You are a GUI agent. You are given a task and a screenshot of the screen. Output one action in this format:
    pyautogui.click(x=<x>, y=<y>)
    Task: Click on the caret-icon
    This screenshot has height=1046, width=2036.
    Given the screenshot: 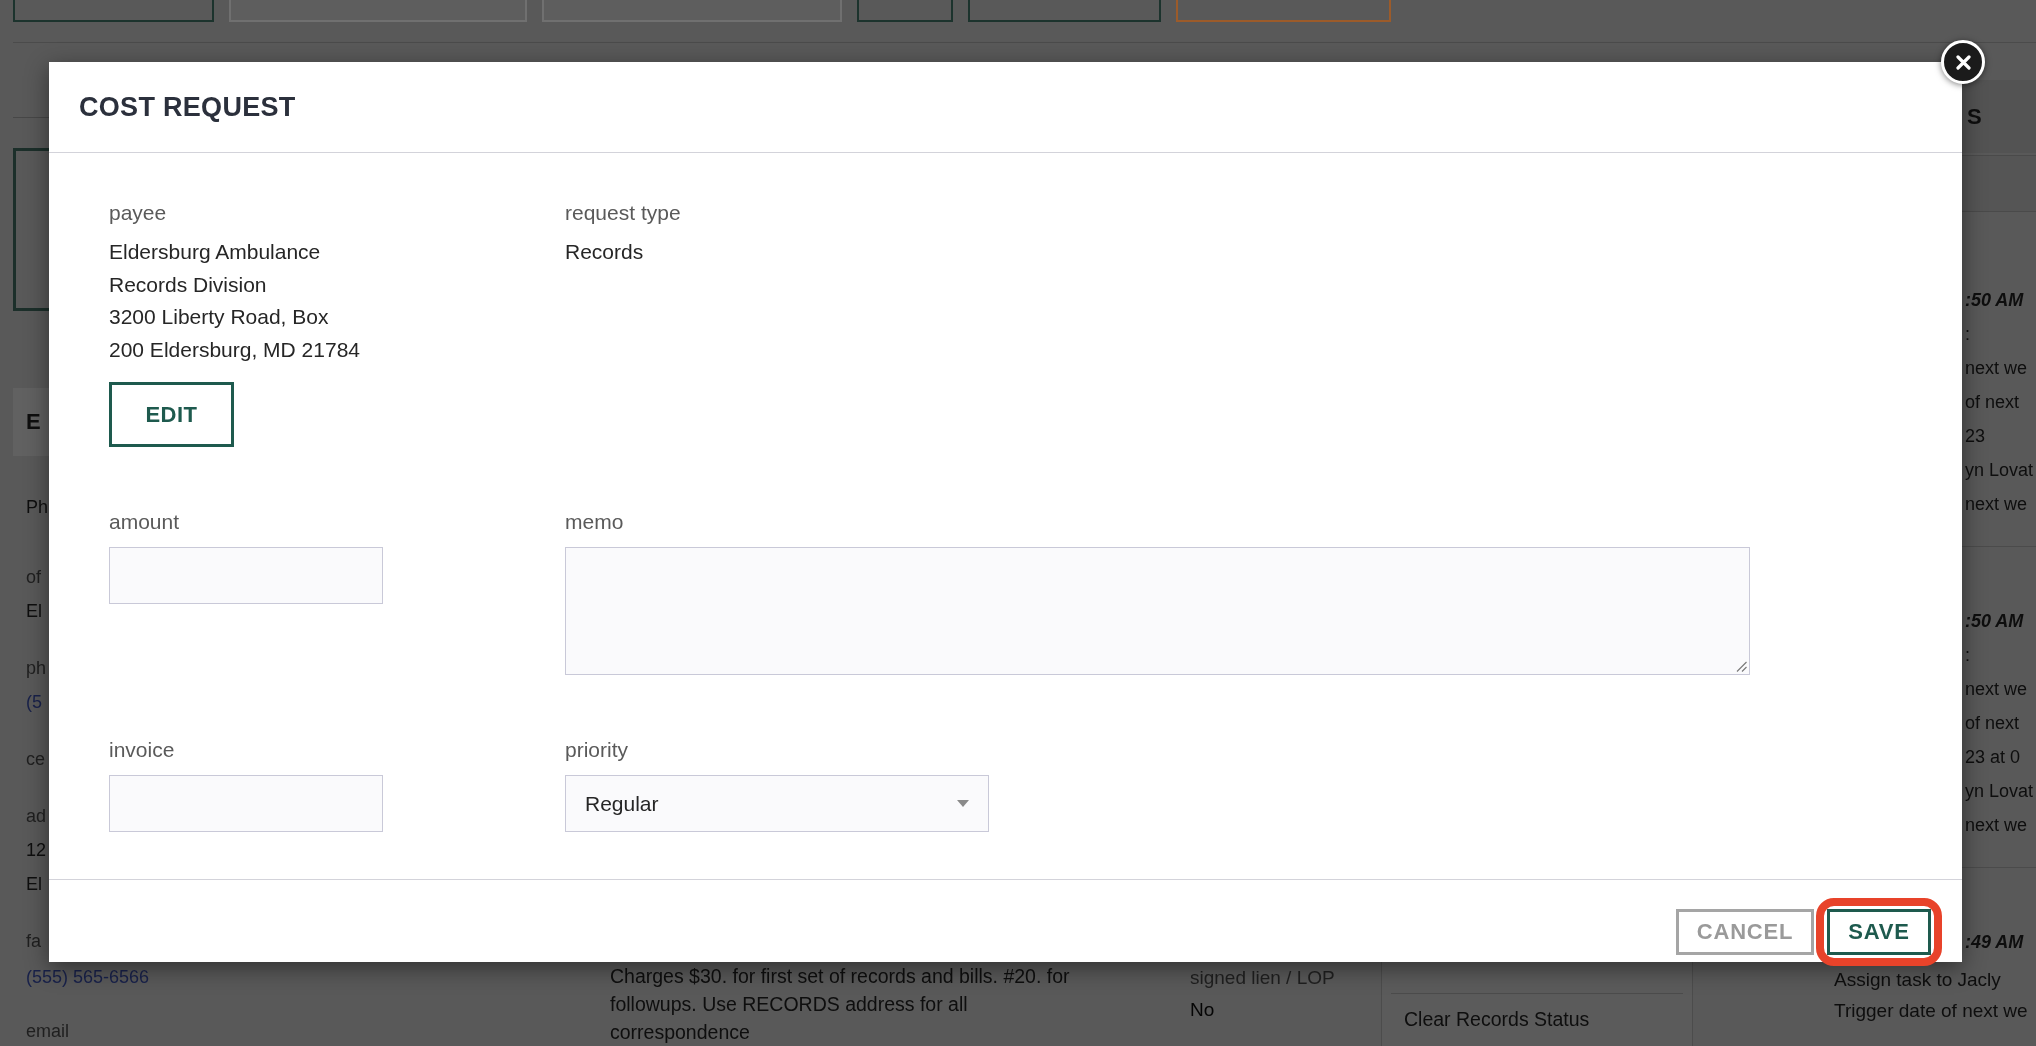 What is the action you would take?
    pyautogui.click(x=963, y=803)
    